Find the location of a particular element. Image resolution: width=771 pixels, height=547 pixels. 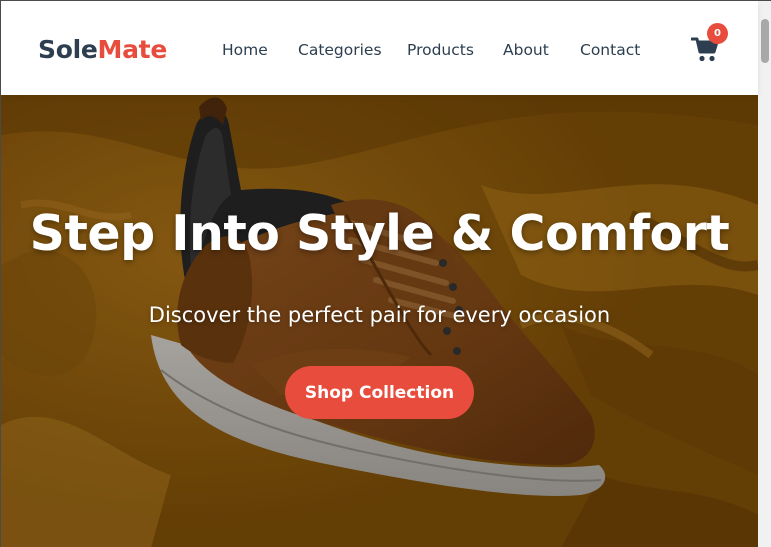

nav-contact: Contact is located at coordinates (610, 50).